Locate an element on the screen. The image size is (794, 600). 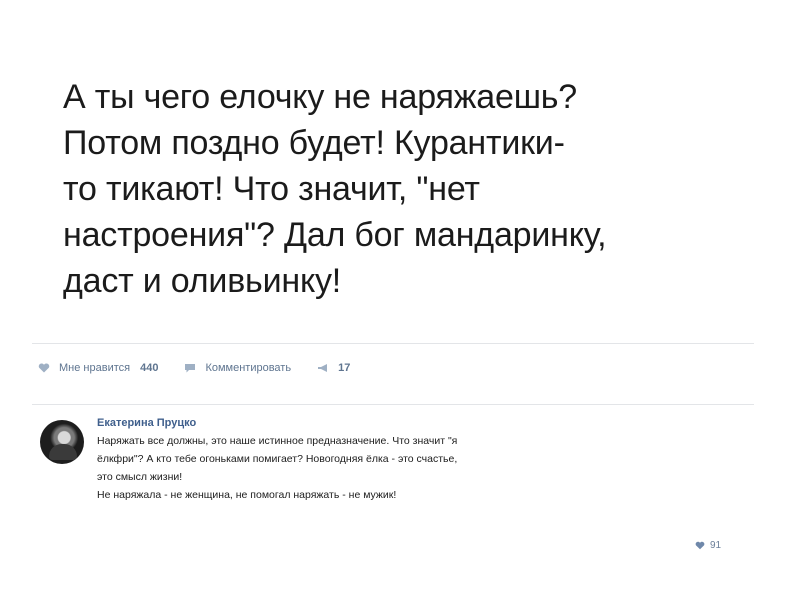
post-text-line: настроения"? Дал бог мандаринку, is located at coordinates (335, 235).